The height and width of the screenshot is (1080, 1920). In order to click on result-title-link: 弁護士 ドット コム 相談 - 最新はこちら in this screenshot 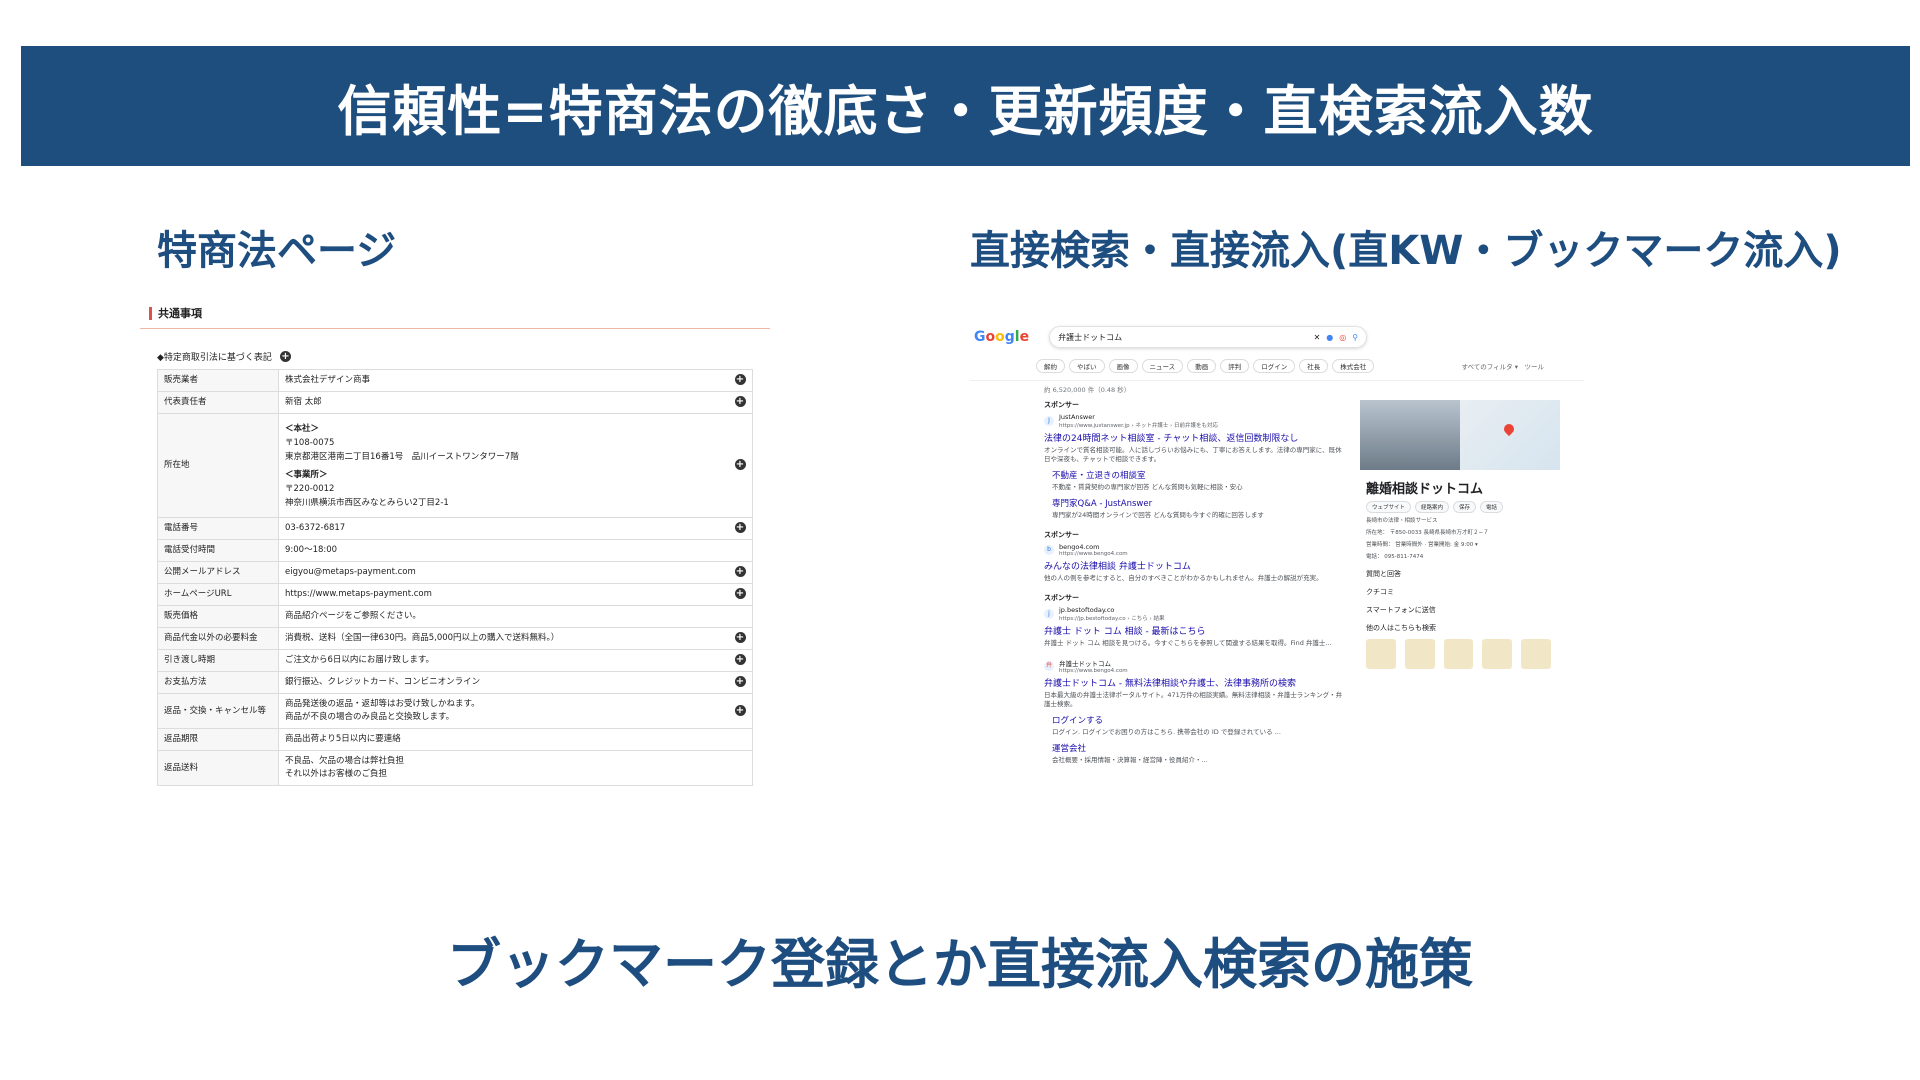, I will do `click(1194, 630)`.